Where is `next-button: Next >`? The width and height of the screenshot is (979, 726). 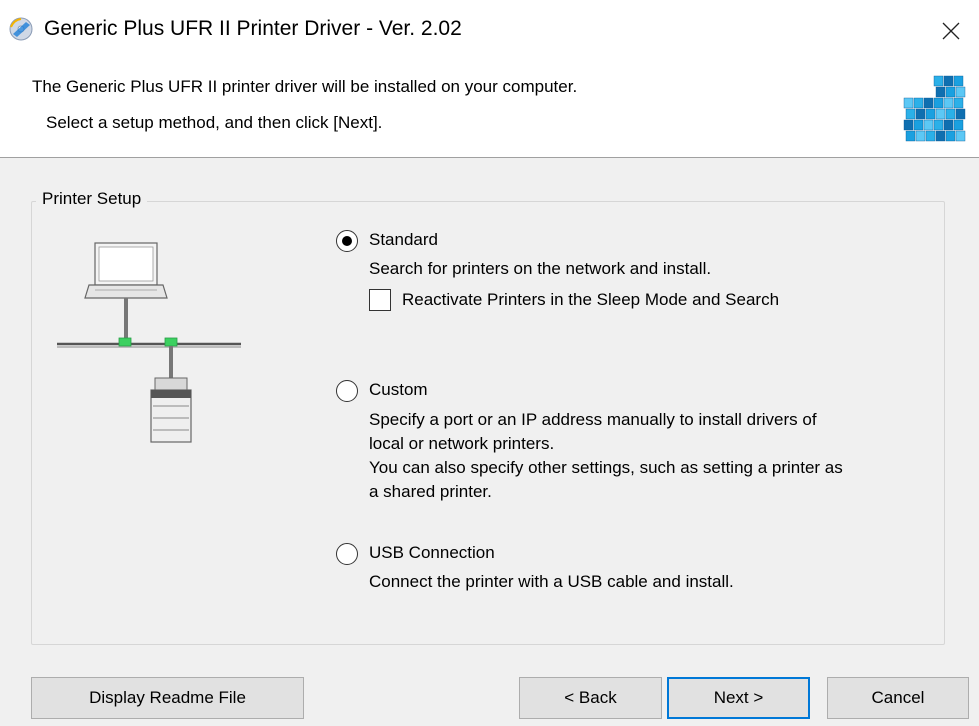
next-button: Next > is located at coordinates (738, 698).